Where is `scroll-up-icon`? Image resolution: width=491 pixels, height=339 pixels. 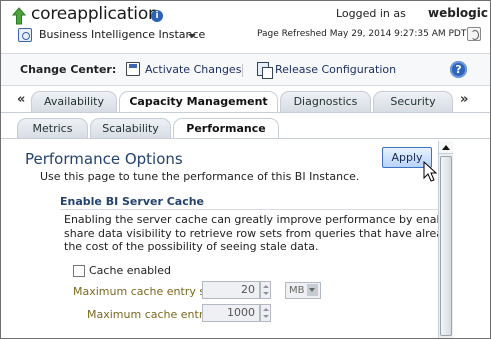
scroll-up-icon is located at coordinates (446, 147).